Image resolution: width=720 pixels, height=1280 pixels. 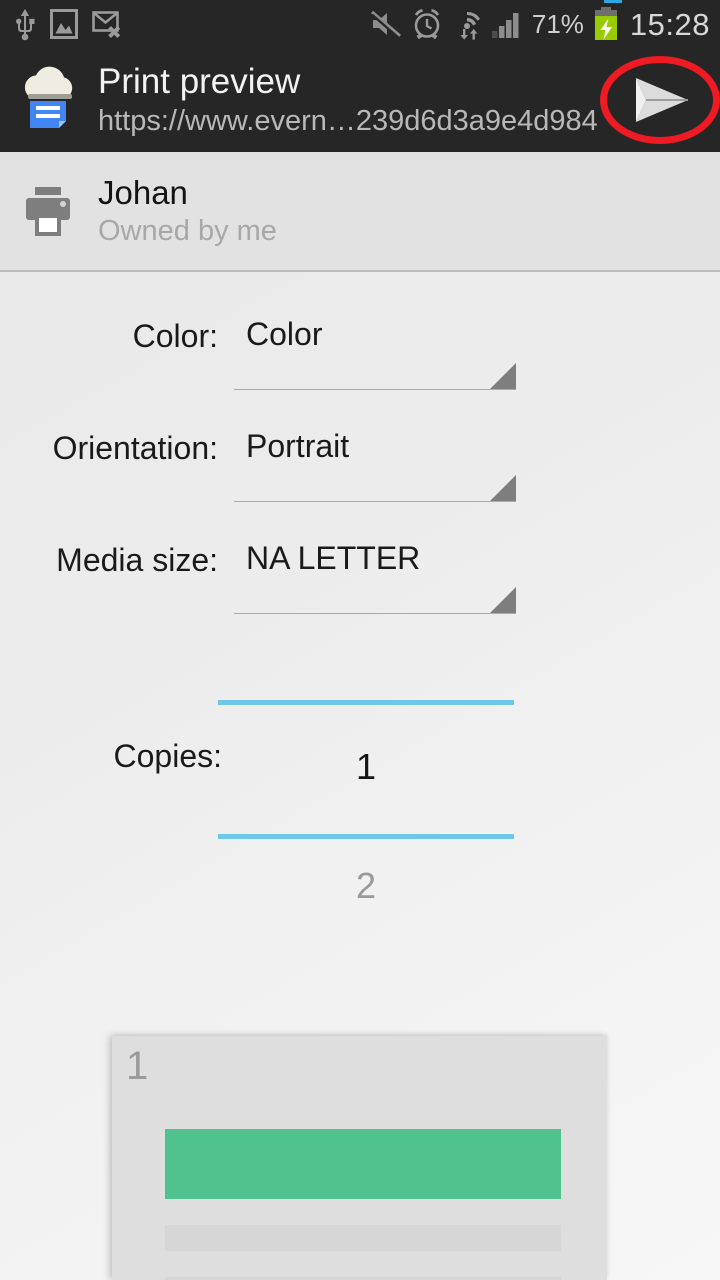 I want to click on orientation-spinner: Portrait, so click(x=375, y=463).